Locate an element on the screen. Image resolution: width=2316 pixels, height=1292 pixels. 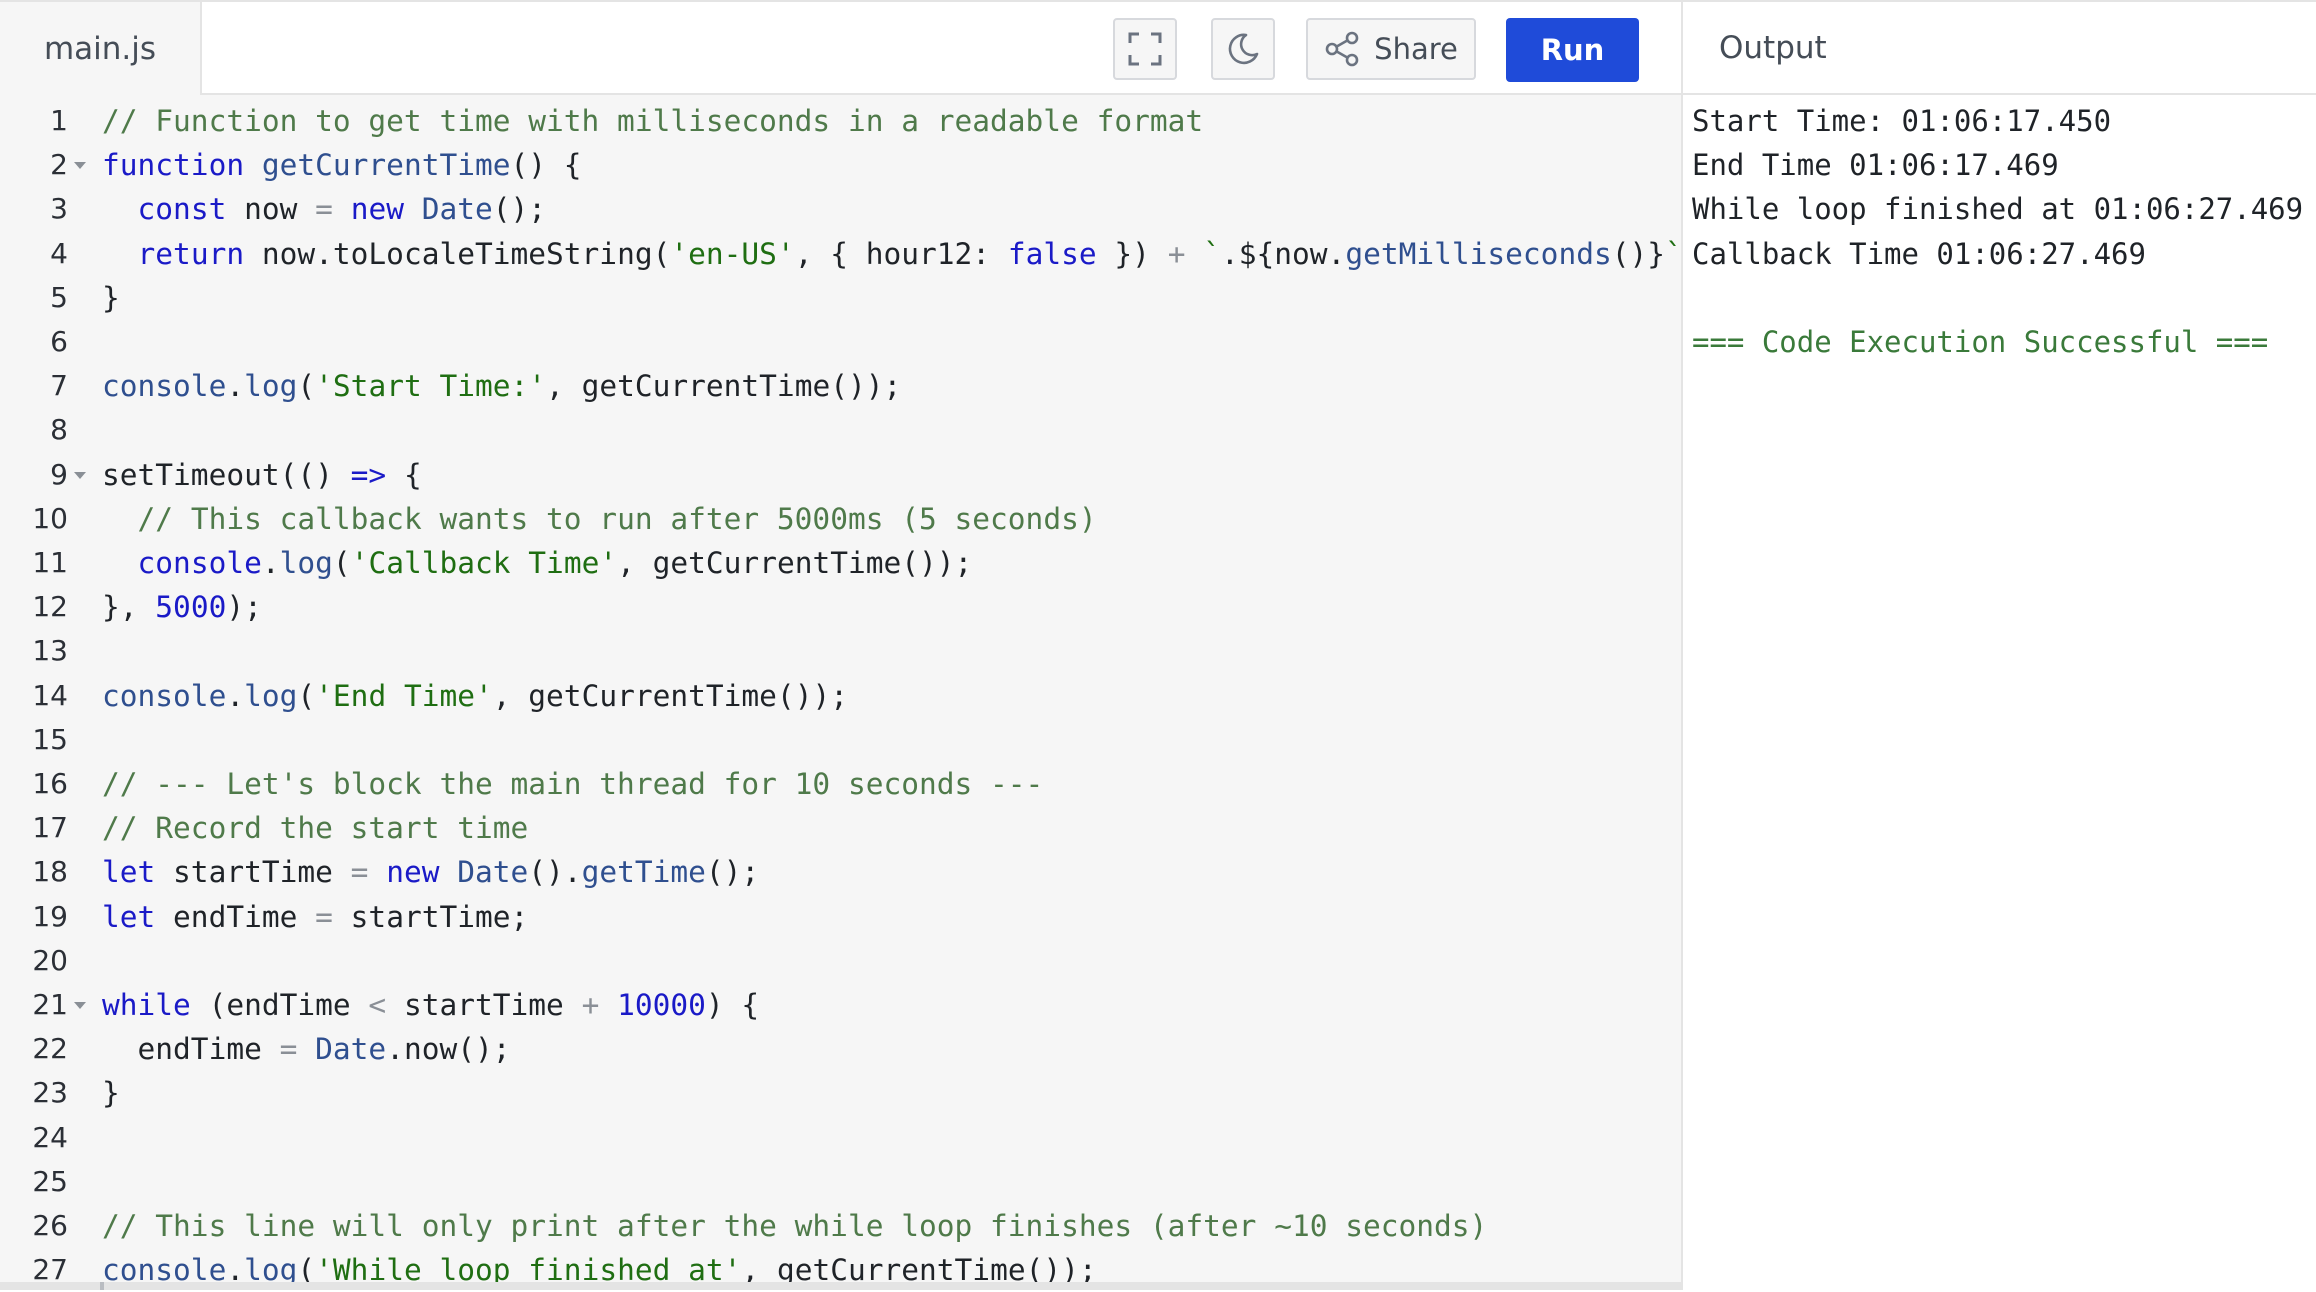
fullscreen-icon is located at coordinates (1145, 49).